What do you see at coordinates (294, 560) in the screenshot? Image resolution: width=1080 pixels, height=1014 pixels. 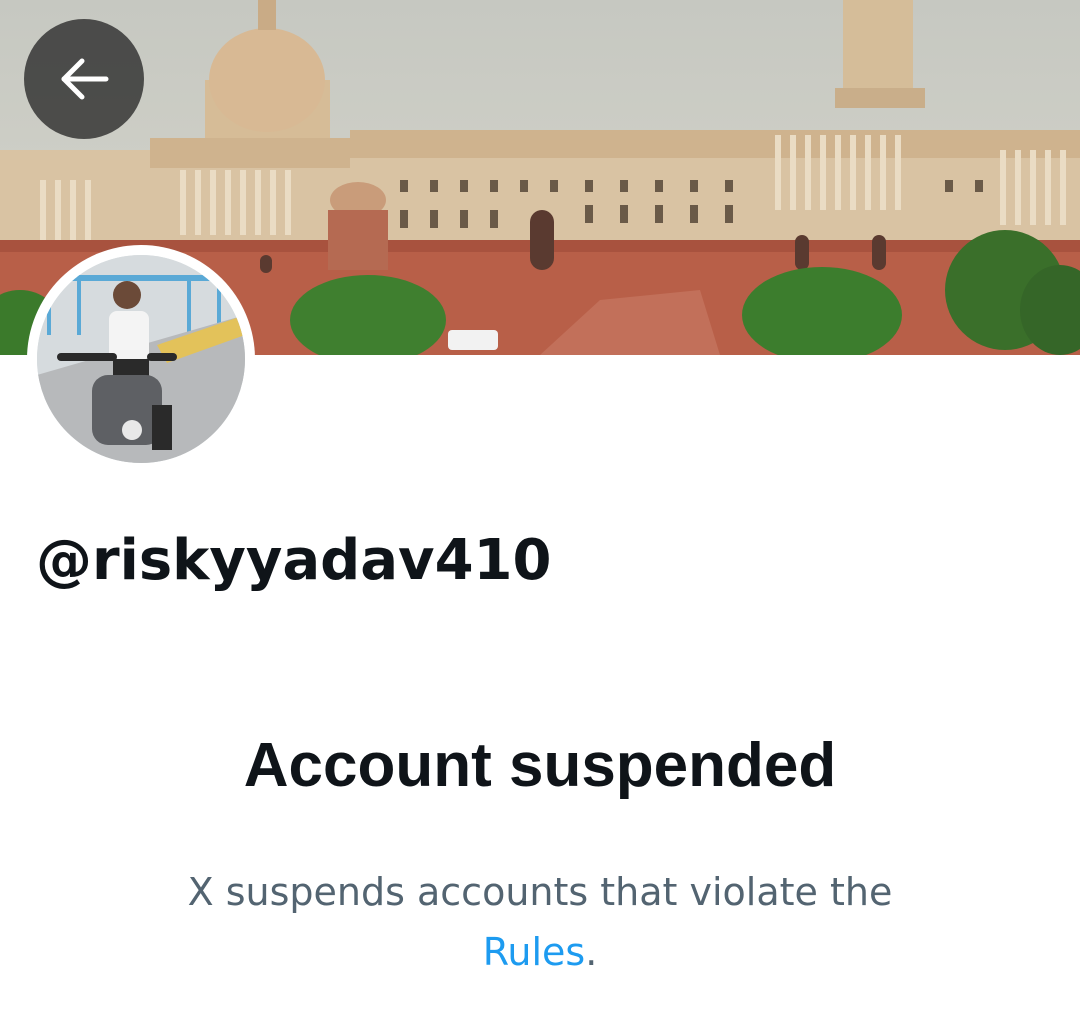 I see `profile-handle: @riskyyadav410` at bounding box center [294, 560].